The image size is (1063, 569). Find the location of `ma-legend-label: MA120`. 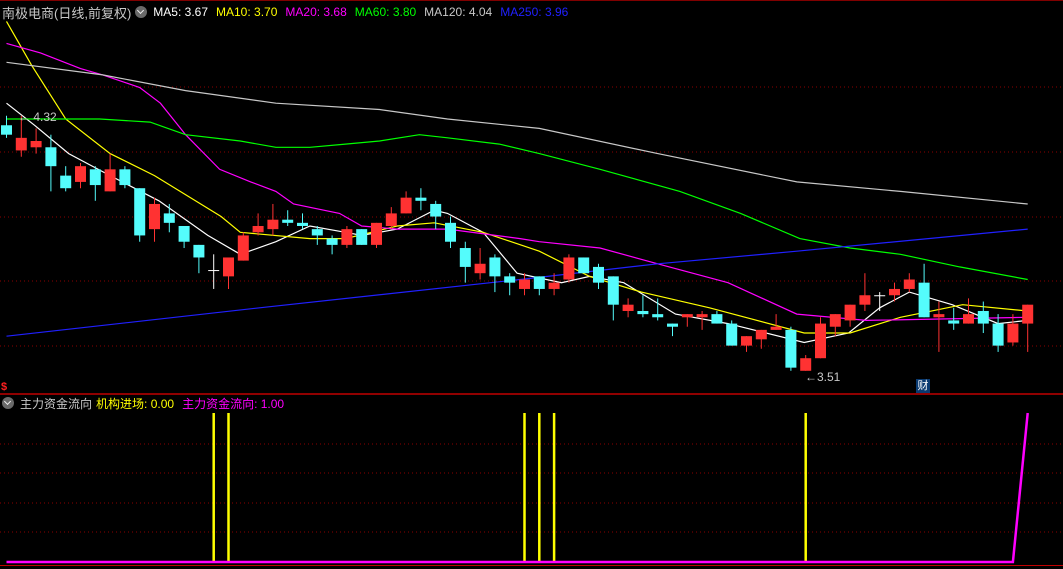

ma-legend-label: MA120 is located at coordinates (446, 12).